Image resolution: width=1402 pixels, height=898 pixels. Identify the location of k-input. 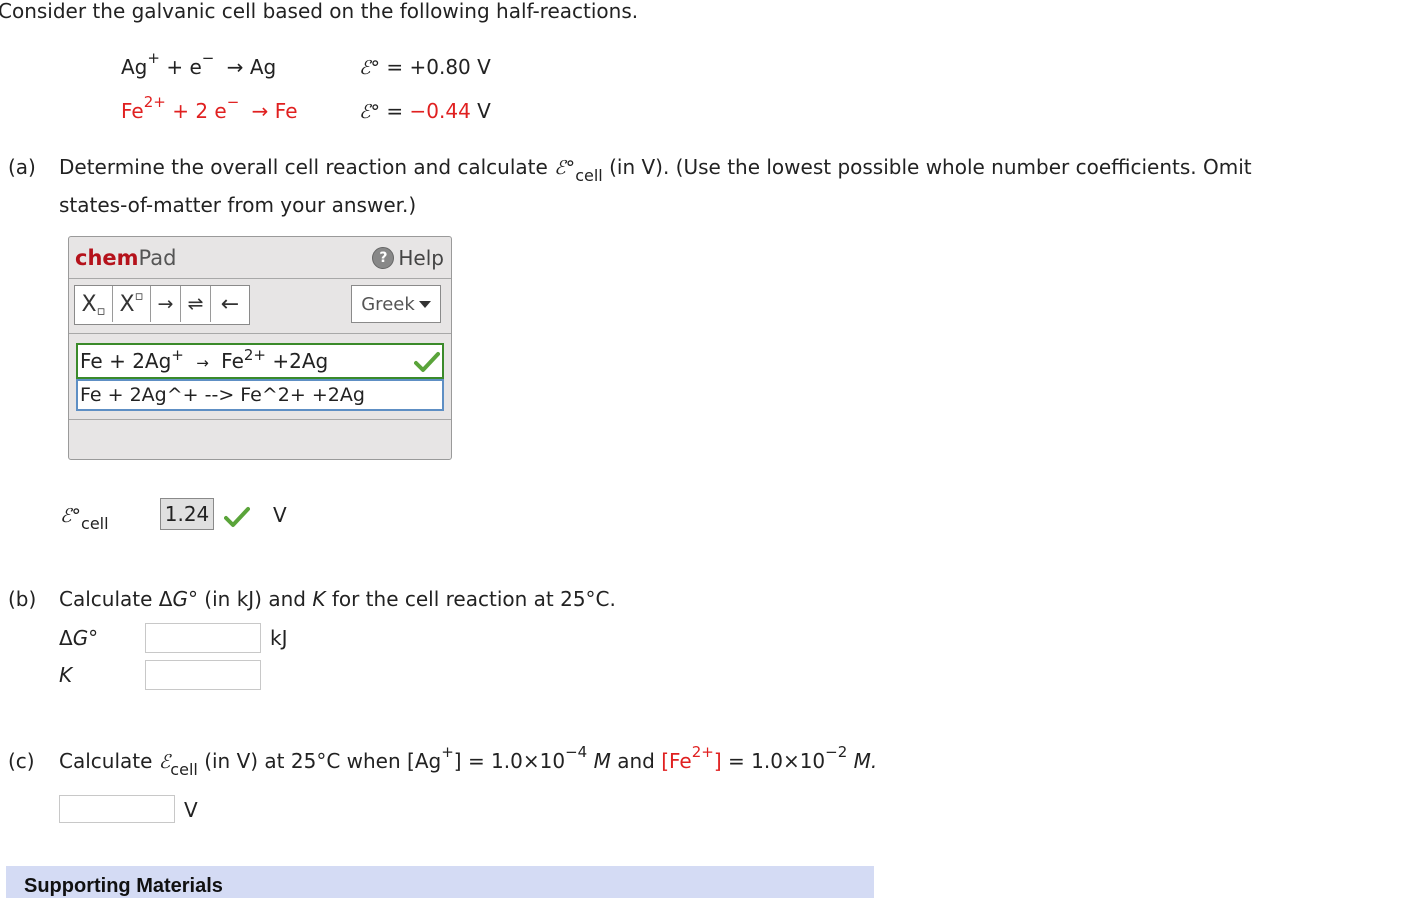
(203, 675).